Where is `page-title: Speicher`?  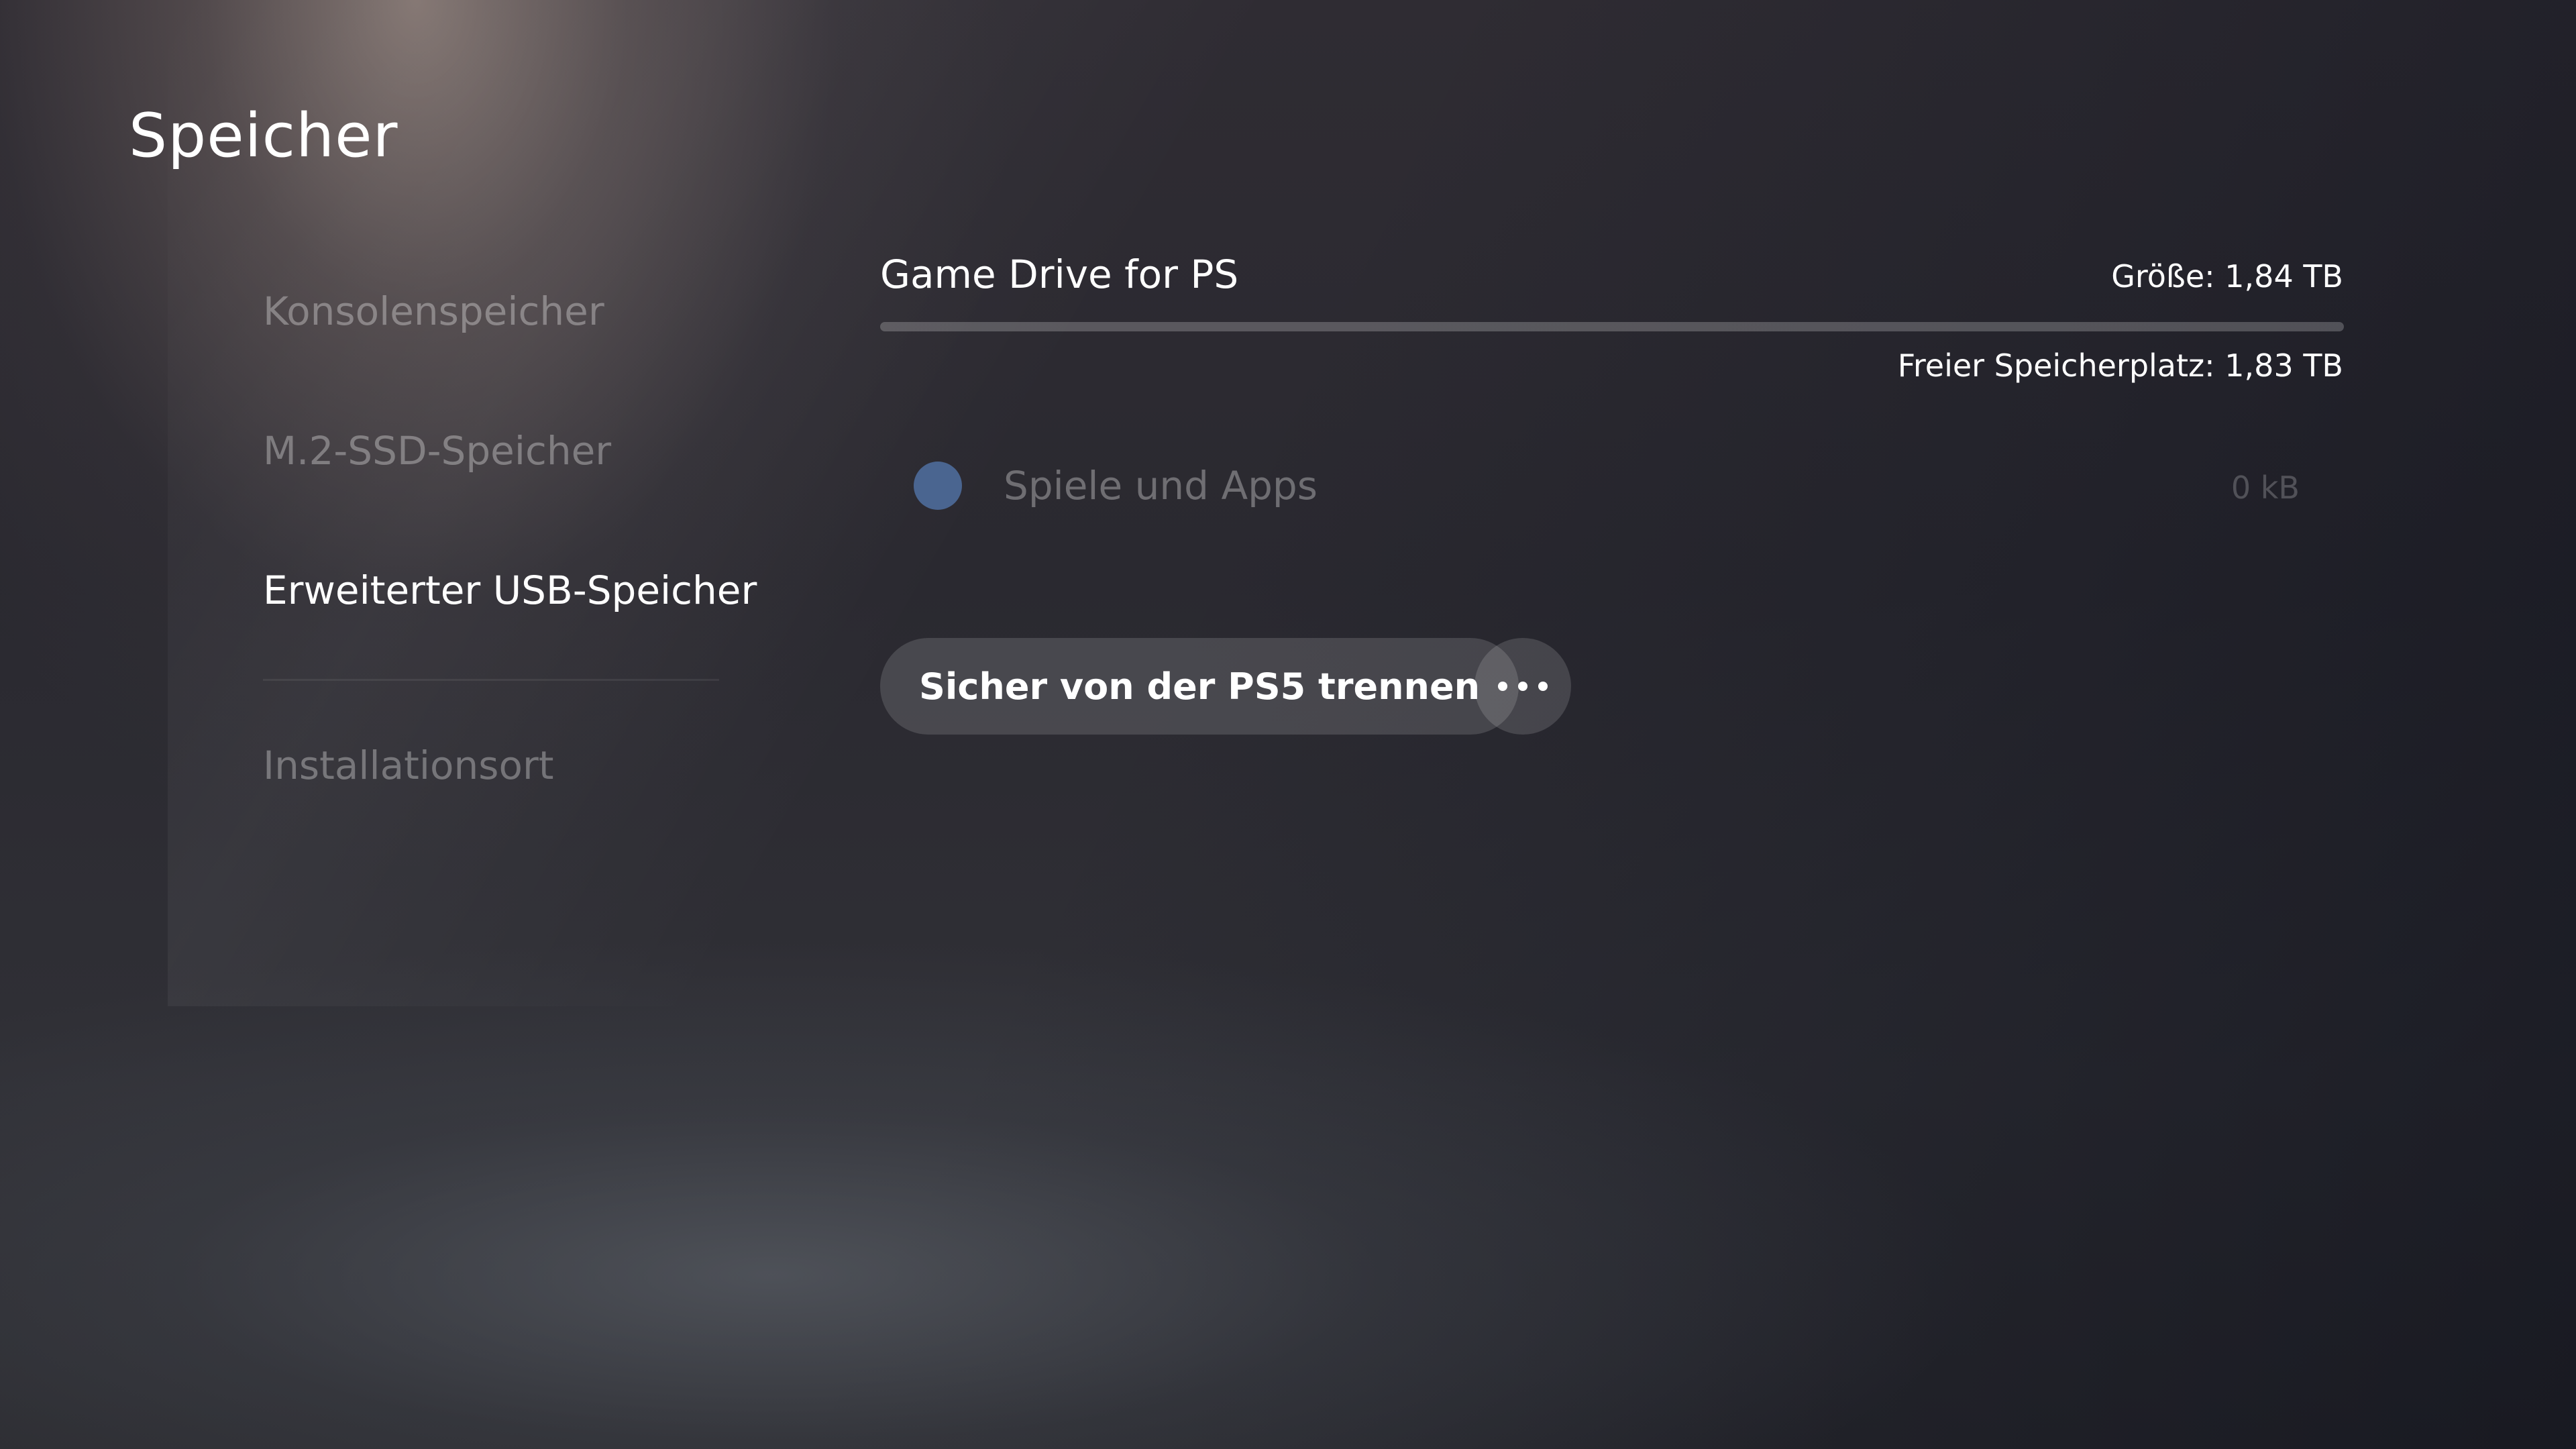 page-title: Speicher is located at coordinates (263, 136).